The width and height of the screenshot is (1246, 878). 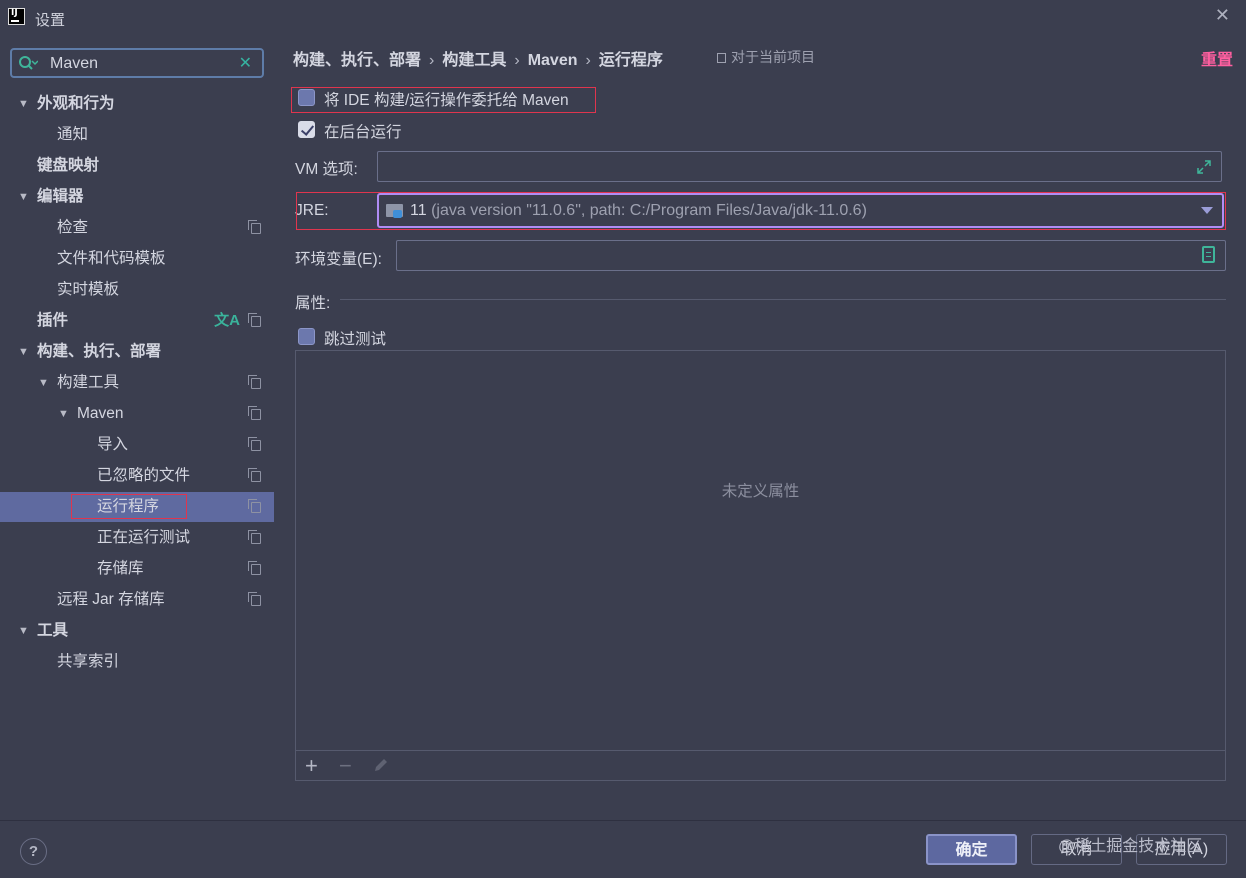 I want to click on tree-item-notifications: 通知, so click(x=137, y=135).